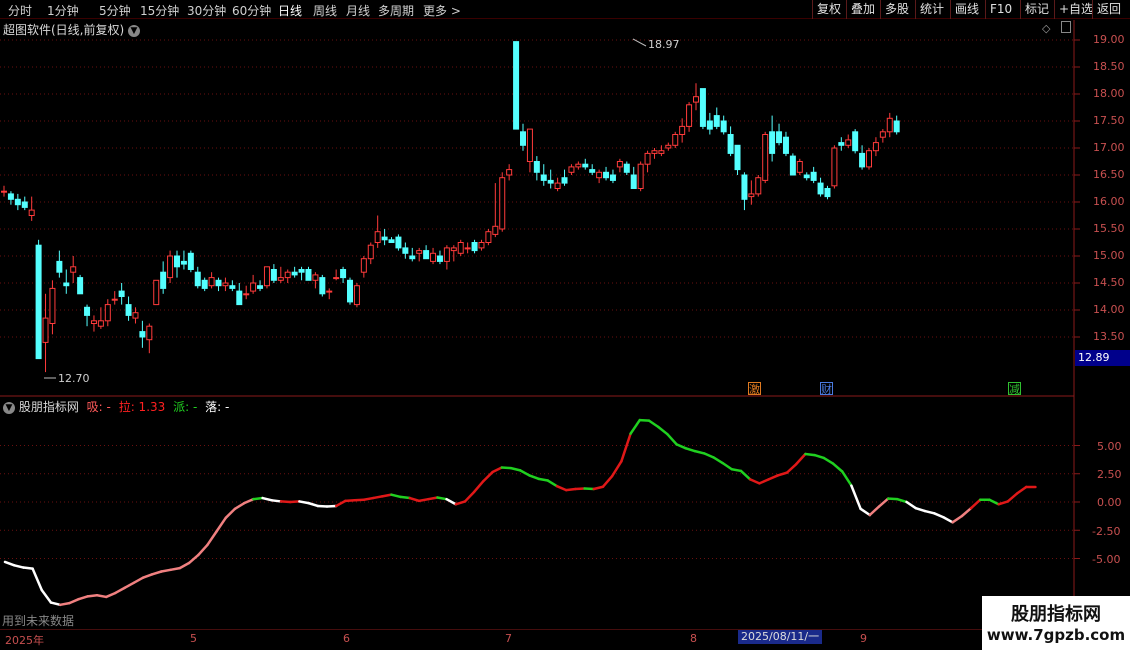 This screenshot has height=650, width=1130. What do you see at coordinates (396, 10) in the screenshot?
I see `tab-multi-period: 多周期` at bounding box center [396, 10].